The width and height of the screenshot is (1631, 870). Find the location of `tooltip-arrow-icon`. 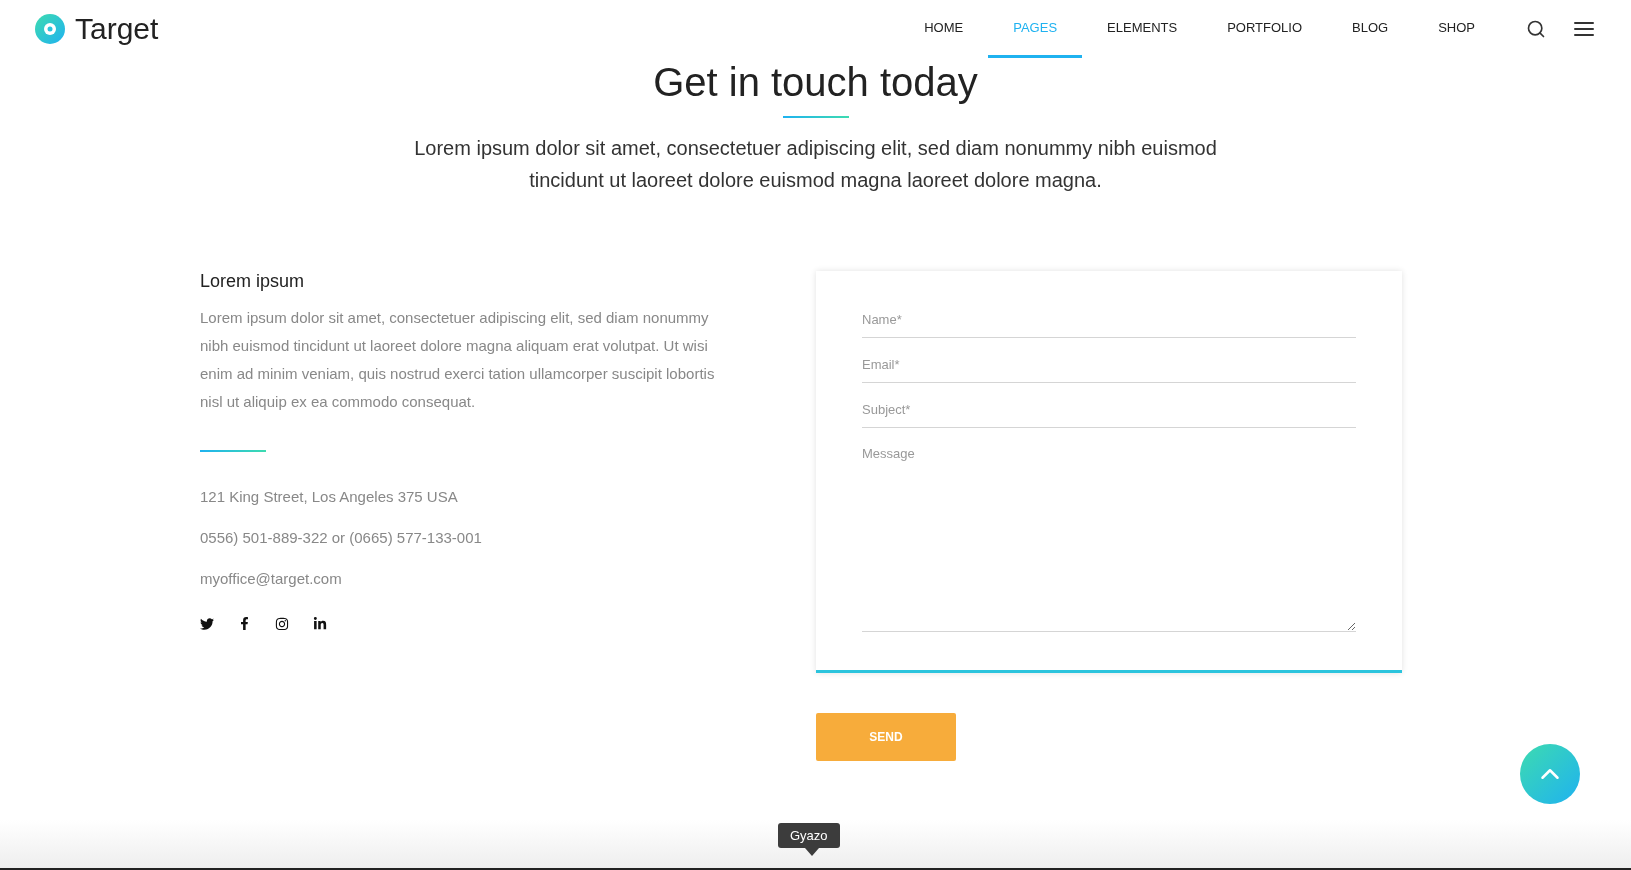

tooltip-arrow-icon is located at coordinates (812, 852).